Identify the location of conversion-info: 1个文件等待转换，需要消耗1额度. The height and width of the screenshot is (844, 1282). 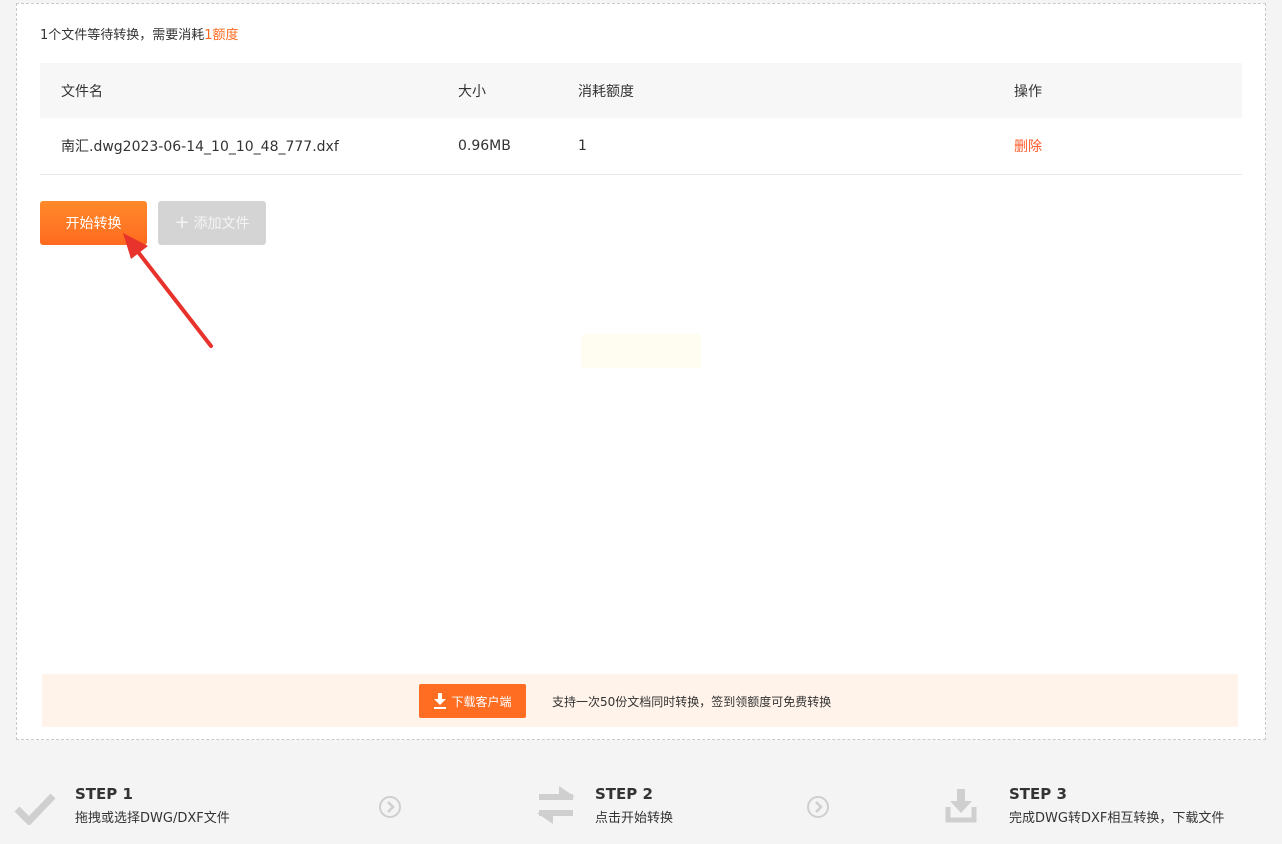
(139, 33).